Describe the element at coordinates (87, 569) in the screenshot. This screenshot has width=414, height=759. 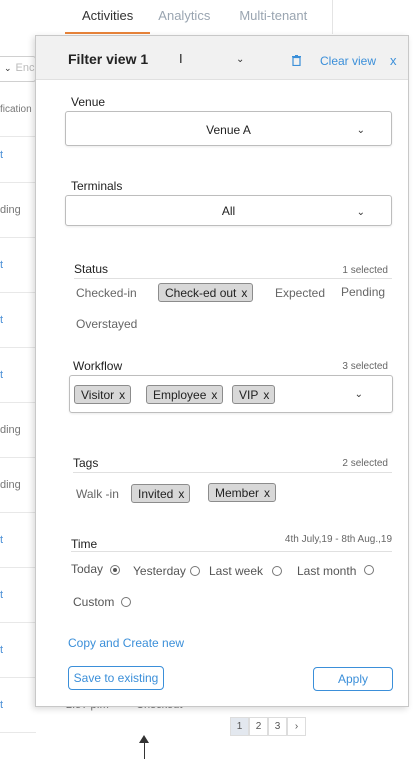
I see `time-option-today: Today` at that location.